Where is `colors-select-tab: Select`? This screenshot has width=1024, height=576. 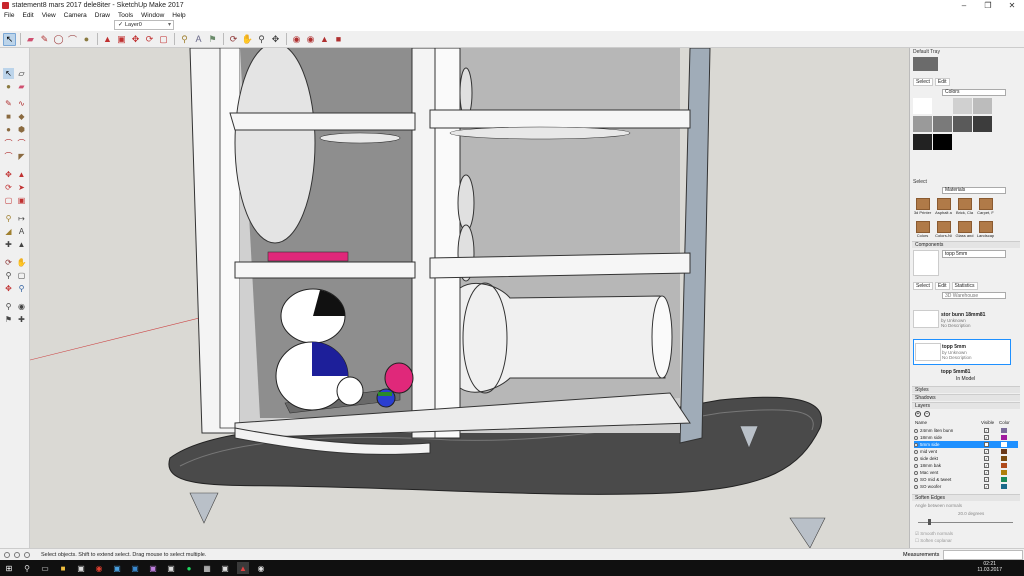
colors-select-tab: Select is located at coordinates (923, 82).